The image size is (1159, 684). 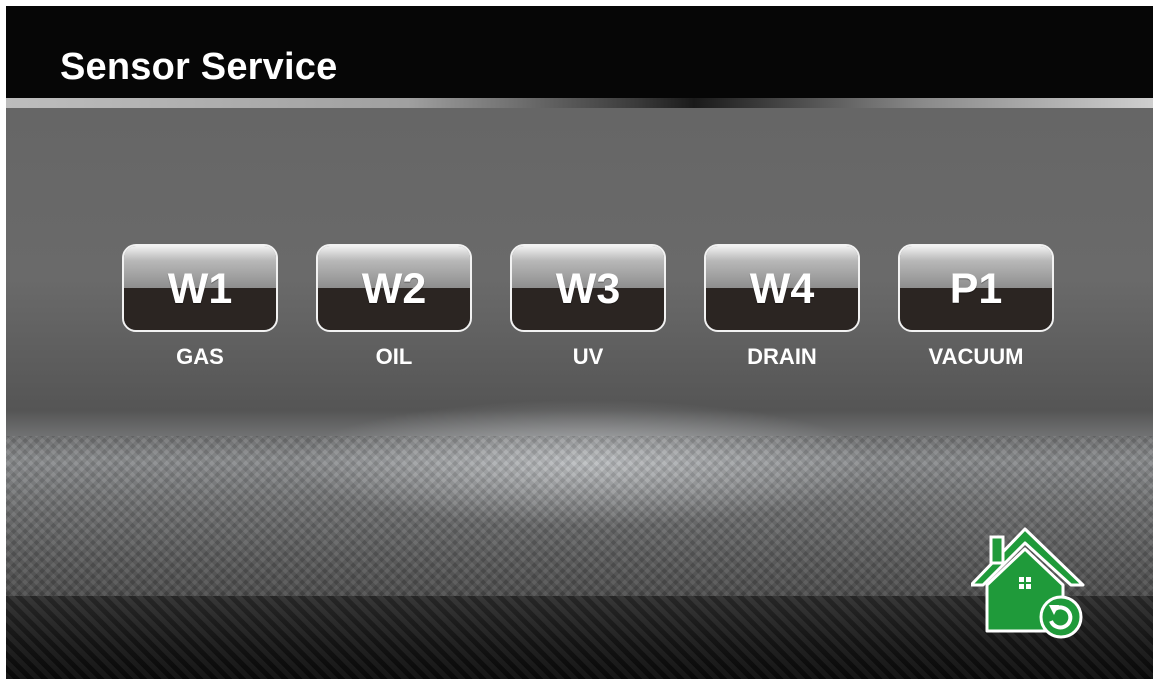 I want to click on home-button, so click(x=1030, y=583).